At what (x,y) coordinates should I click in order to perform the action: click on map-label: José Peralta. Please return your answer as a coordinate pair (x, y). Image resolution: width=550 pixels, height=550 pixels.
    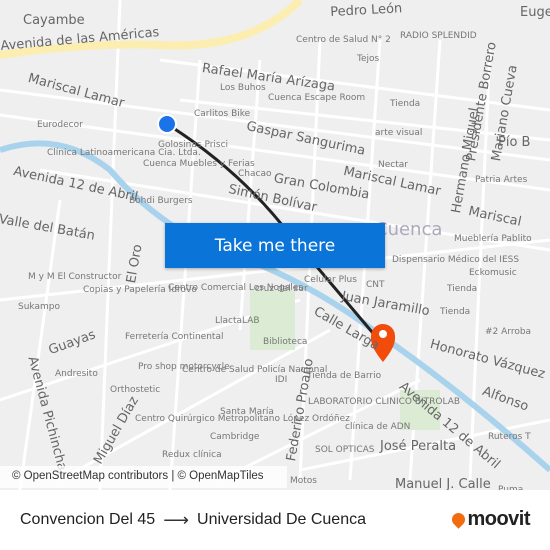
    Looking at the image, I should click on (418, 446).